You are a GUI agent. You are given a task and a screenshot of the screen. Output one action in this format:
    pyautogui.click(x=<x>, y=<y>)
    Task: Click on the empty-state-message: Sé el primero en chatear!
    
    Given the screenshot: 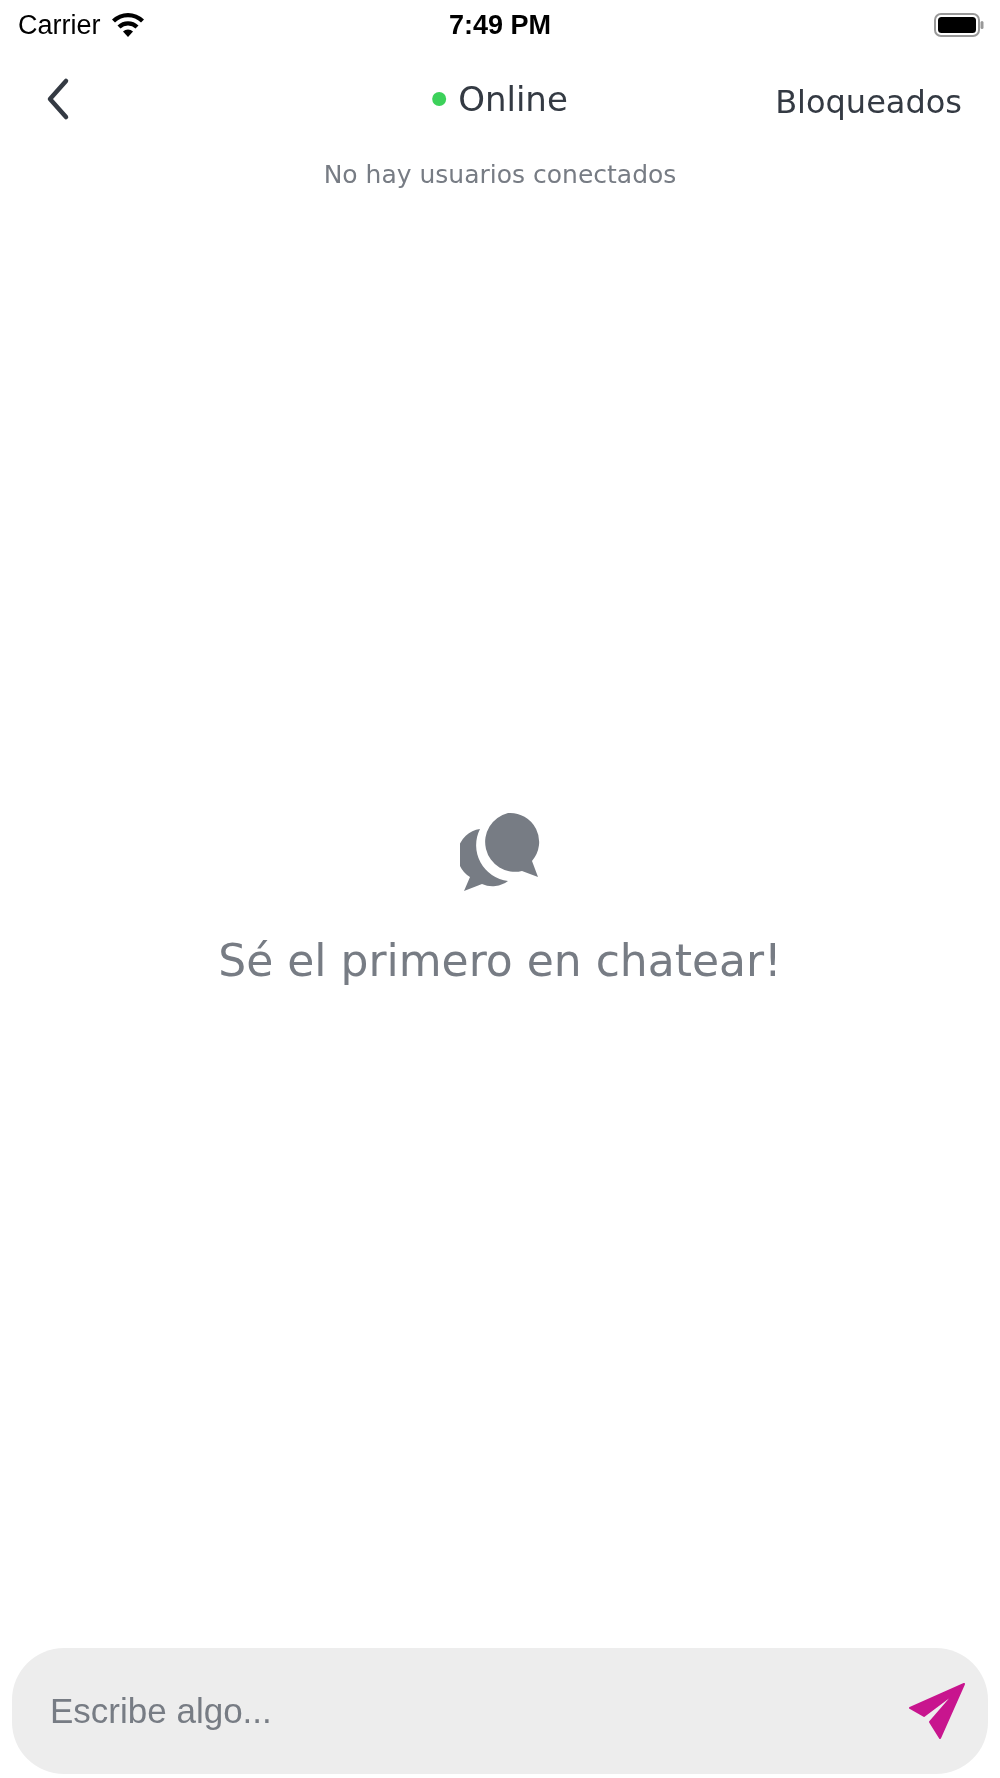 What is the action you would take?
    pyautogui.click(x=500, y=960)
    